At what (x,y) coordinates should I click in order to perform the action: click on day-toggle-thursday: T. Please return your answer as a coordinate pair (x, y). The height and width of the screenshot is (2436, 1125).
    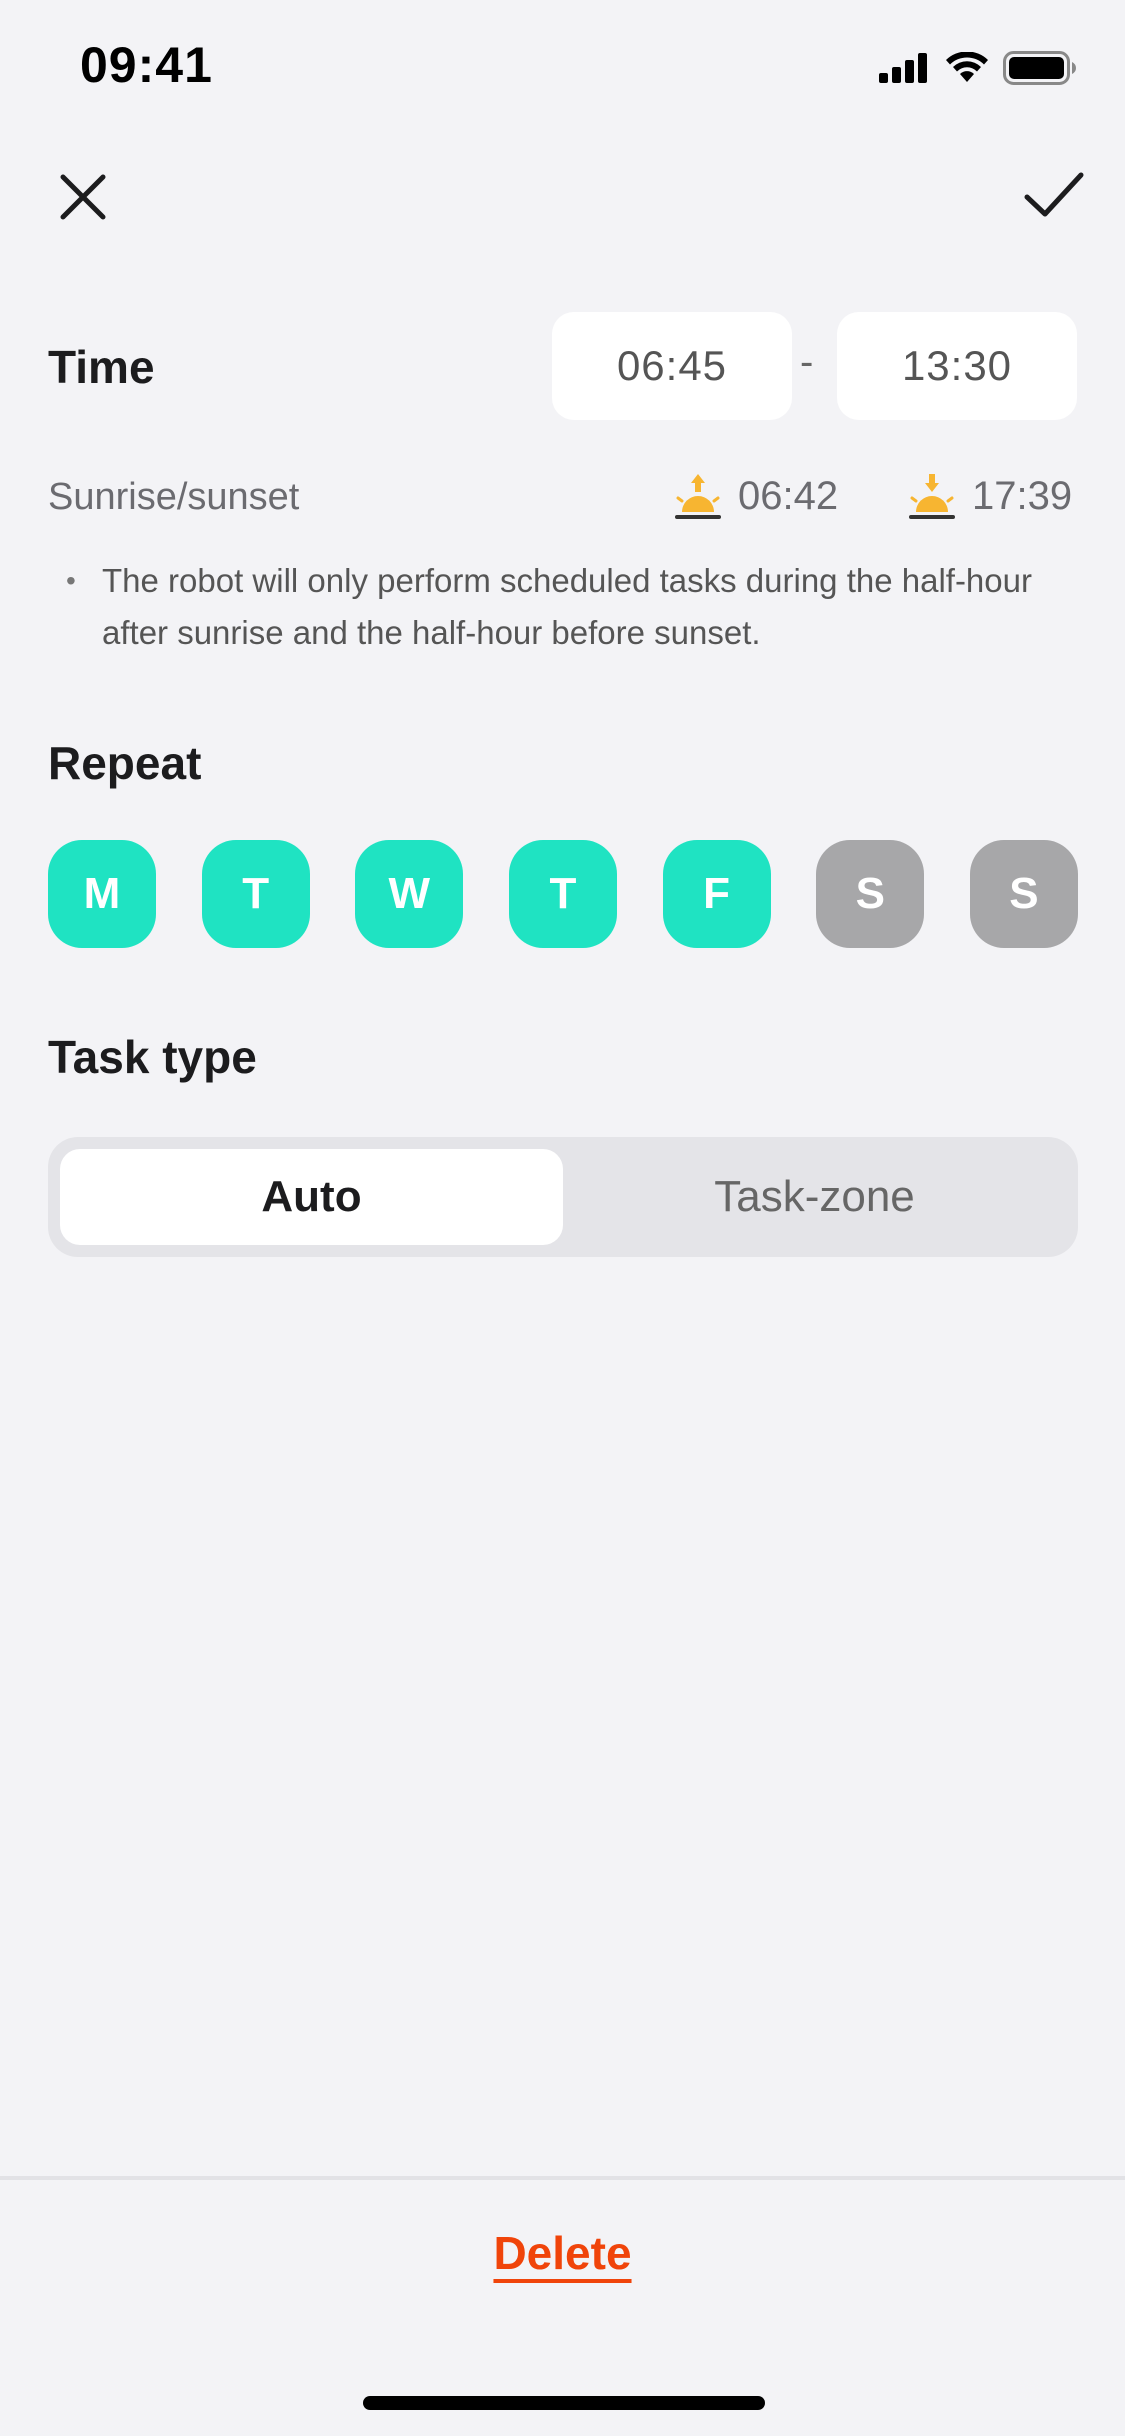
    Looking at the image, I should click on (562, 894).